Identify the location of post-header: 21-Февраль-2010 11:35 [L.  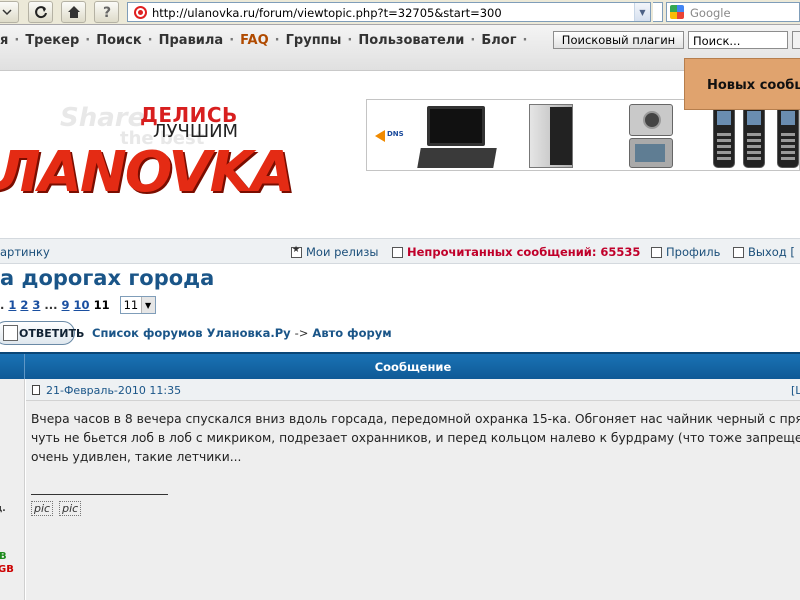
(413, 390).